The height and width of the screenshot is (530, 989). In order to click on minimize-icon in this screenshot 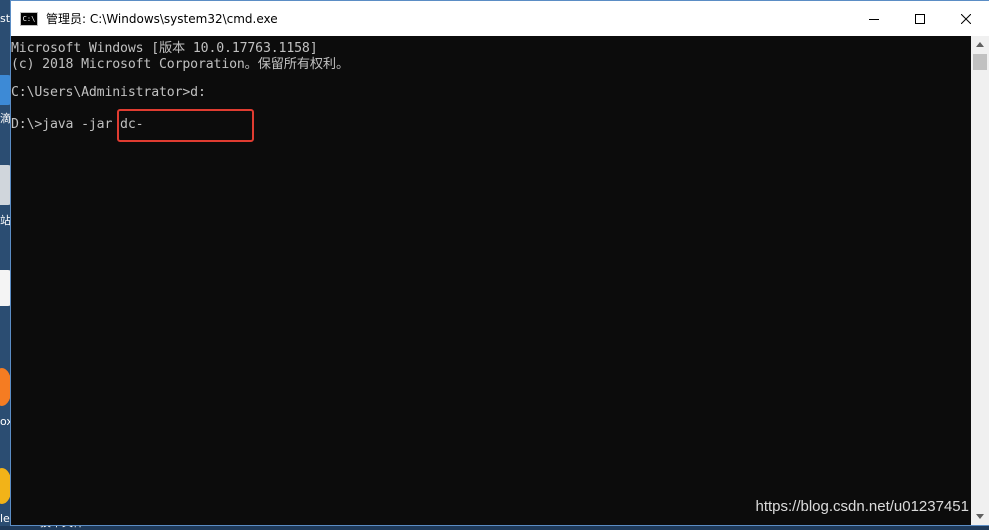, I will do `click(874, 19)`.